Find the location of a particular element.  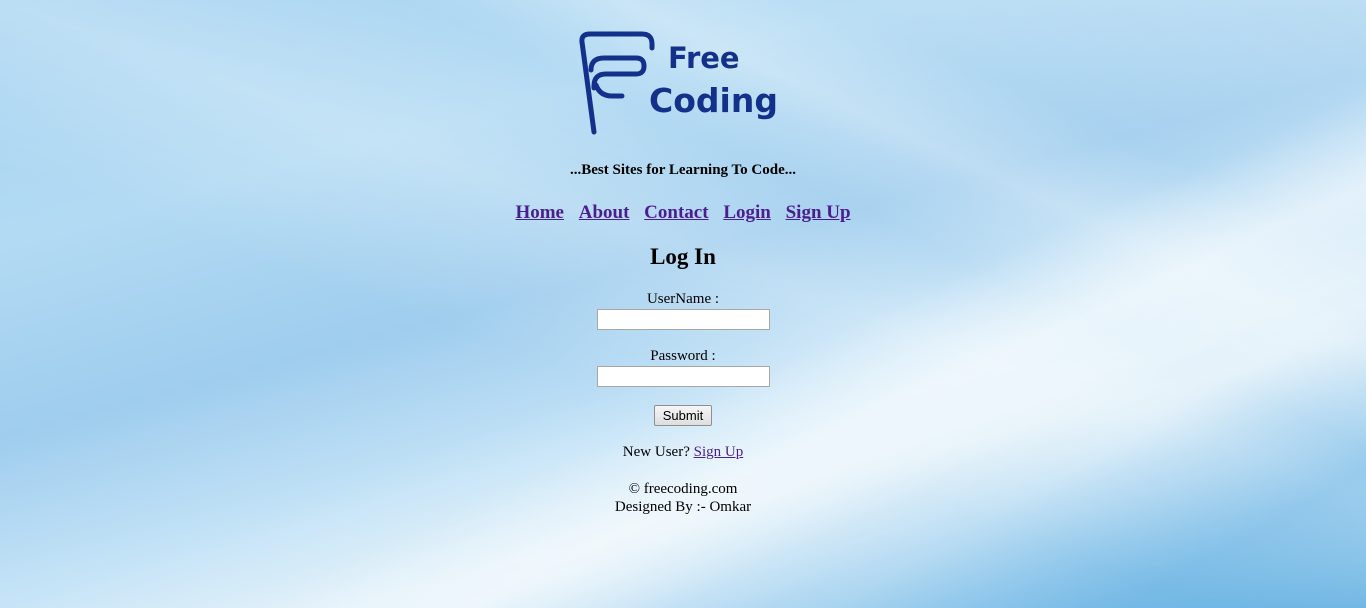

new-user-text: New User? is located at coordinates (656, 452).